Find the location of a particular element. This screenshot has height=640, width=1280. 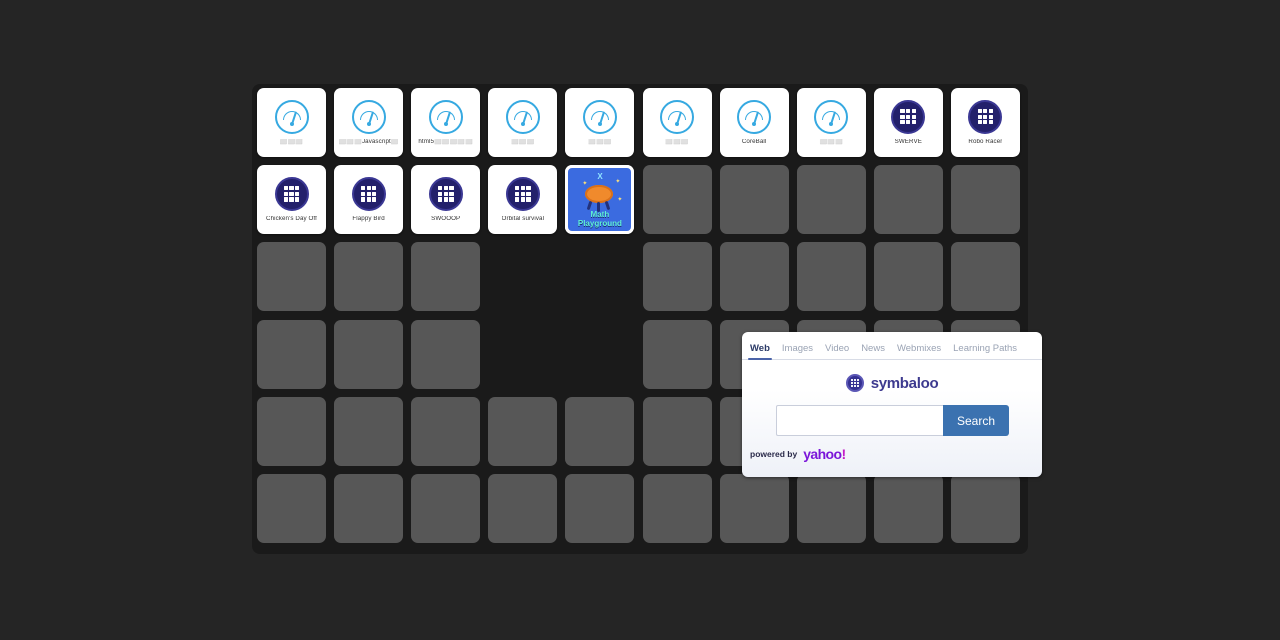

tile-javascript: ⬜⬜⬜Javascript⬜ is located at coordinates (369, 122).